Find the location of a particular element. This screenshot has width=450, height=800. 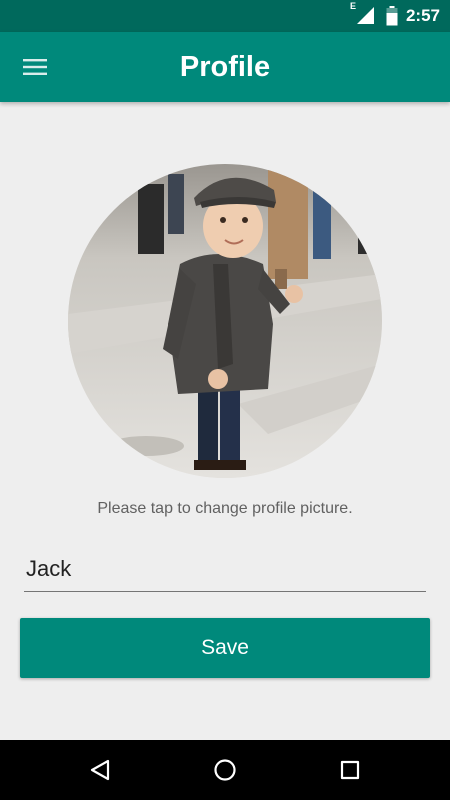

recents-button is located at coordinates (350, 770).